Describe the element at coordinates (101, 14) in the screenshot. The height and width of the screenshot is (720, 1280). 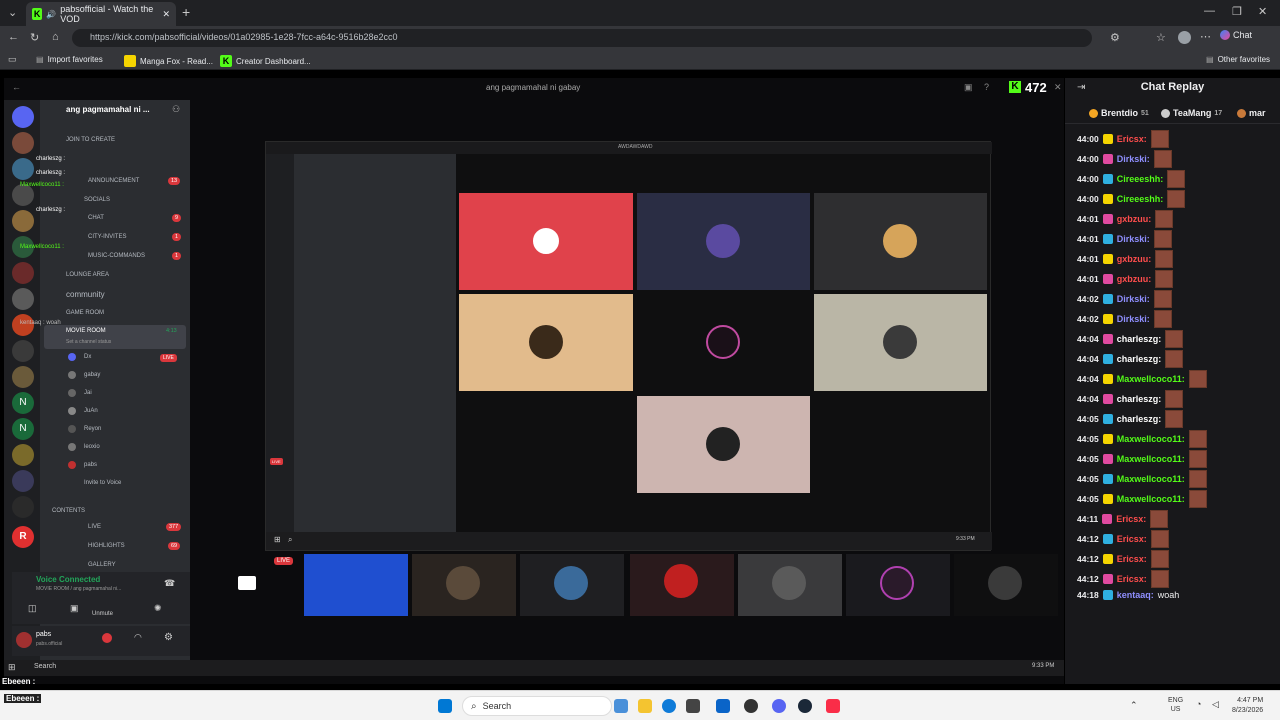
I see `browser-tab: K 🔊 pabsofficial - Watch the VOD ✕` at that location.